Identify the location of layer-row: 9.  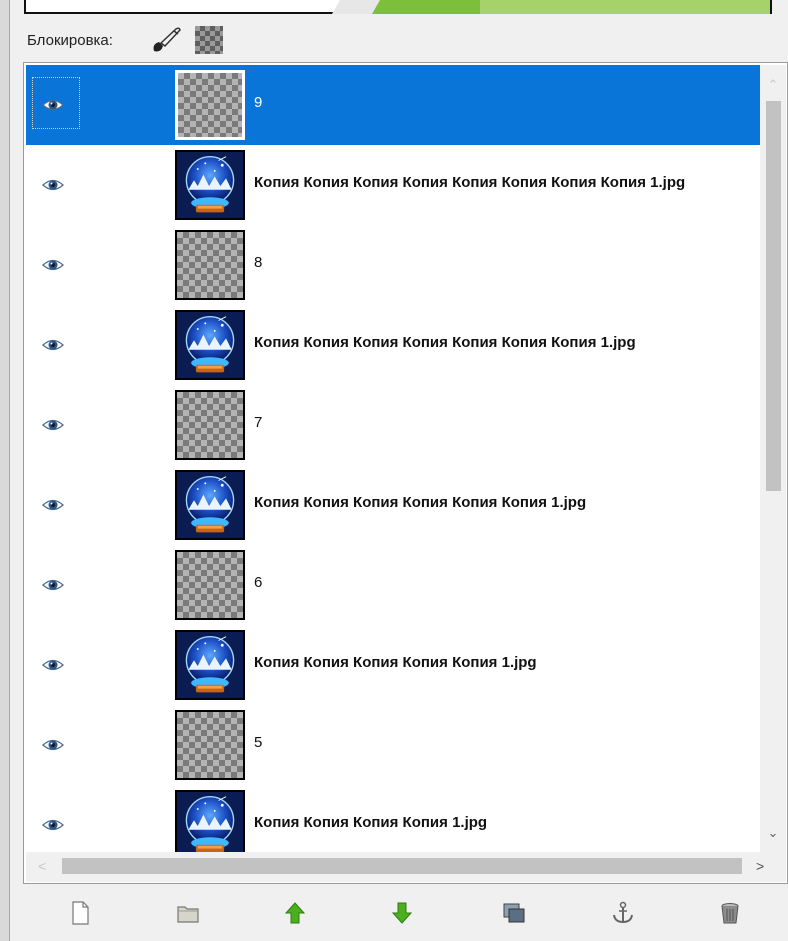
(393, 105).